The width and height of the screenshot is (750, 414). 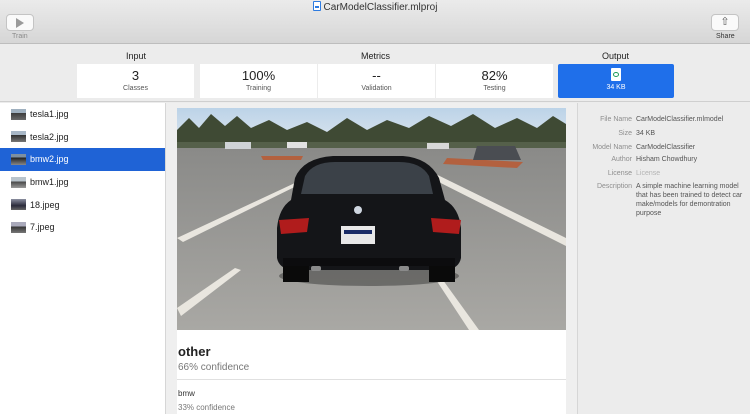 I want to click on window-title: CarModelClassifier.mlproj, so click(x=375, y=7).